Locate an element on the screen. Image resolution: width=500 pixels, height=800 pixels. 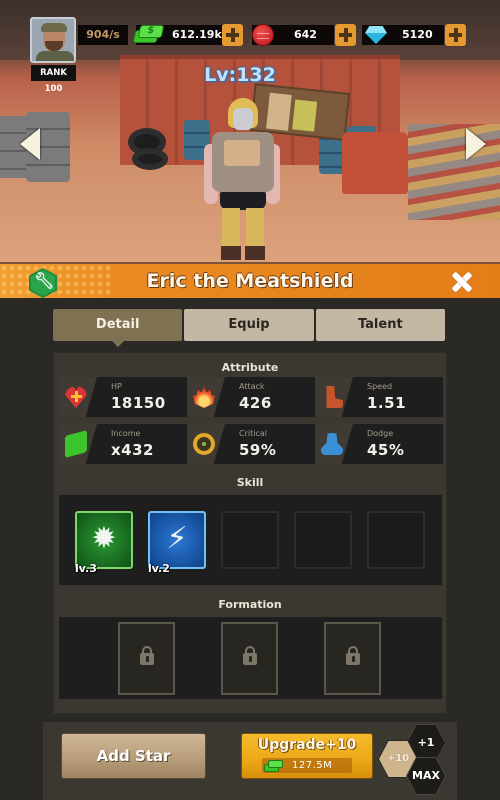
attribute-value: 18150 is located at coordinates (138, 403).